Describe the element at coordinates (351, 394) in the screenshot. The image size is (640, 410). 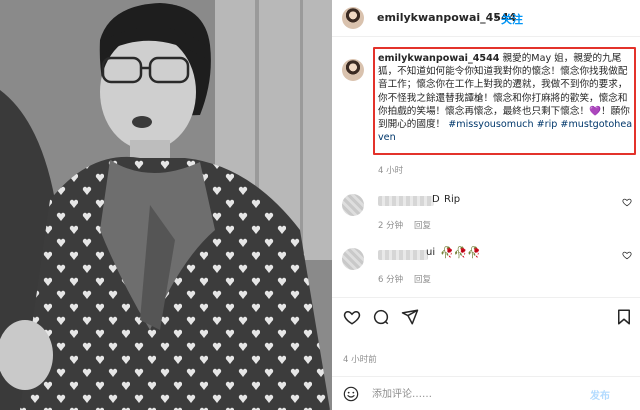
I see `smiley-icon` at that location.